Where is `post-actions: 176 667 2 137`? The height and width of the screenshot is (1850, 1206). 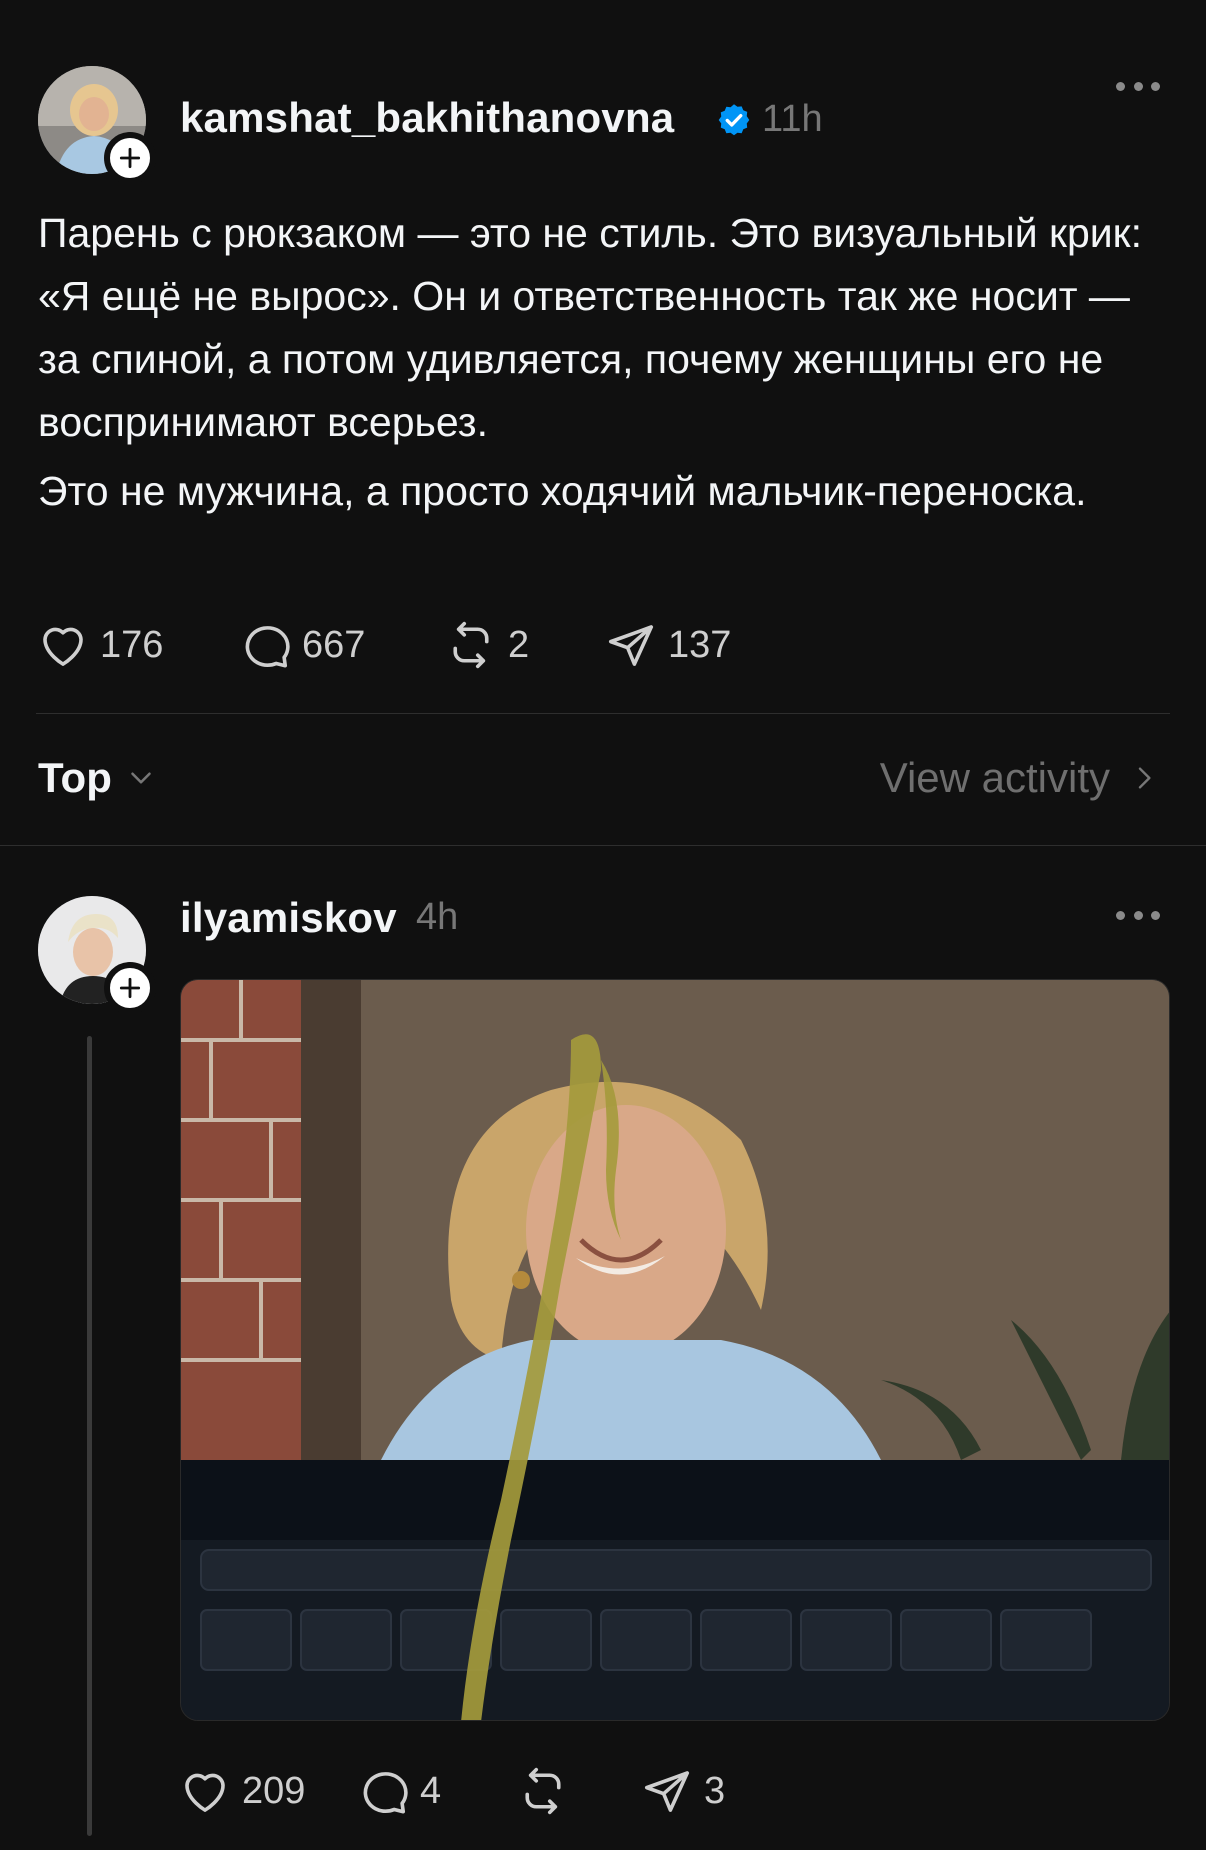 post-actions: 176 667 2 137 is located at coordinates (383, 645).